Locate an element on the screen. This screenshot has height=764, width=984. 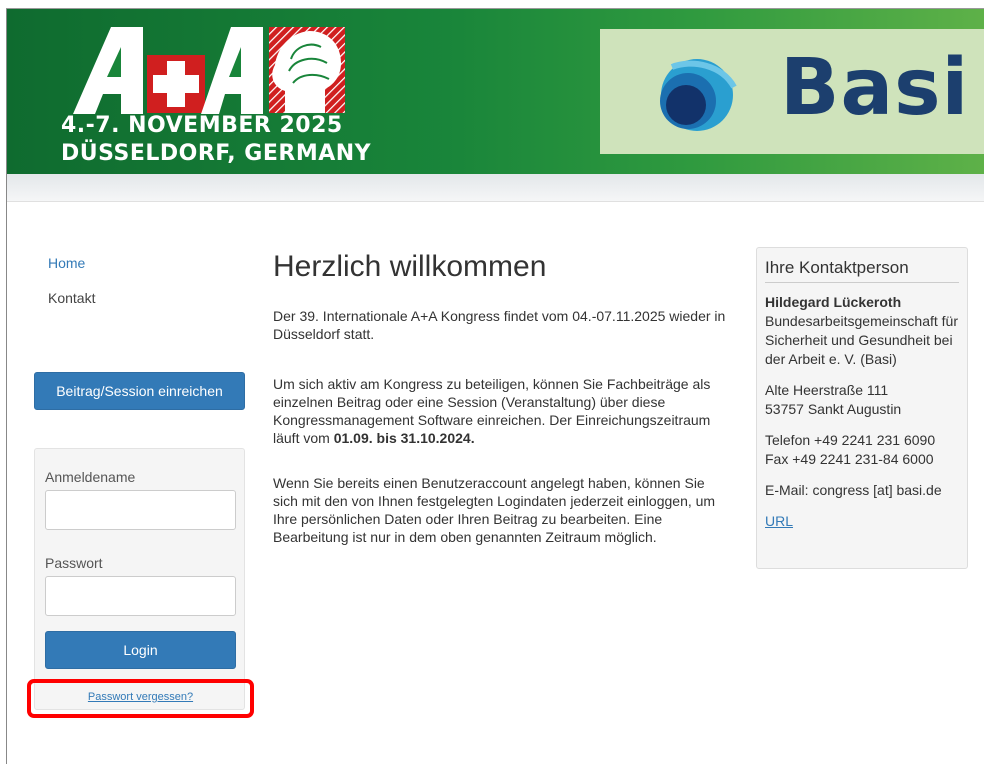
partner-logo-text: Basi is located at coordinates (875, 88).